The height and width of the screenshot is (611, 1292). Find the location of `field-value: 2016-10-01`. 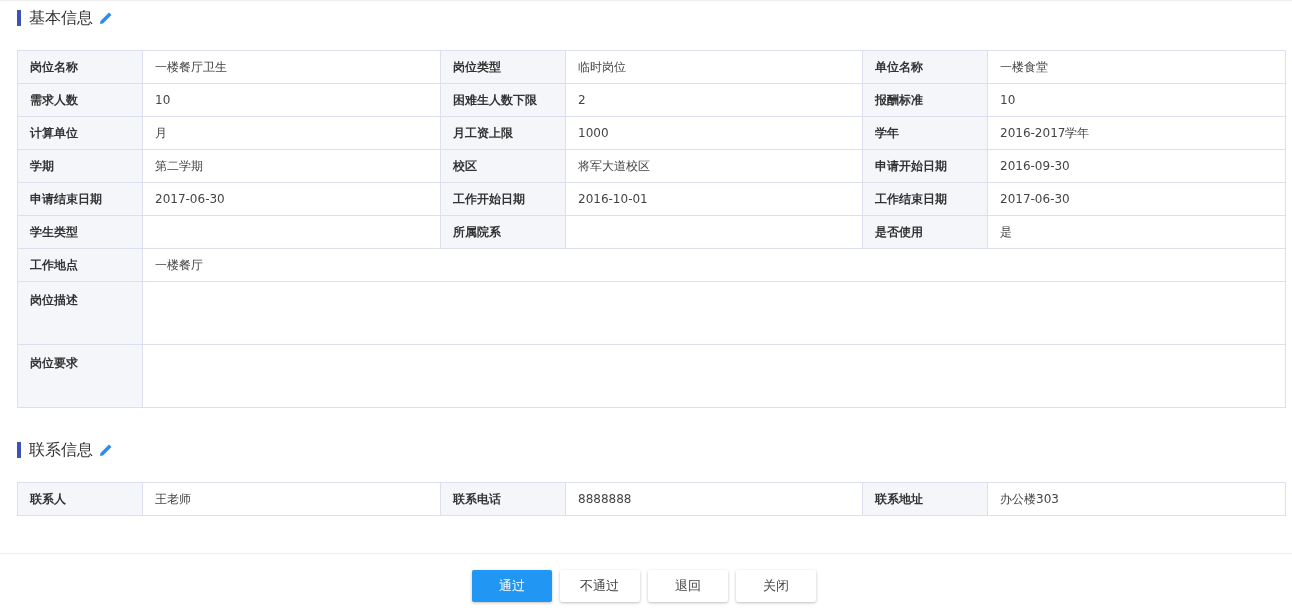

field-value: 2016-10-01 is located at coordinates (714, 199).